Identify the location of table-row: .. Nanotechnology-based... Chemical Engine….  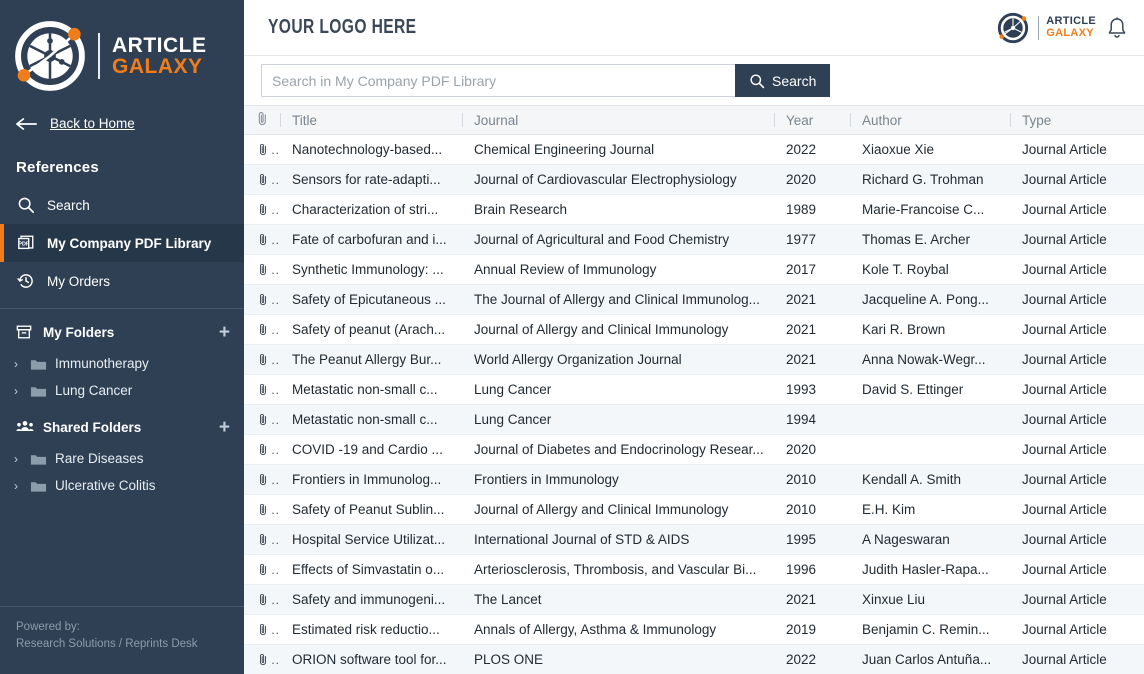
(694, 149).